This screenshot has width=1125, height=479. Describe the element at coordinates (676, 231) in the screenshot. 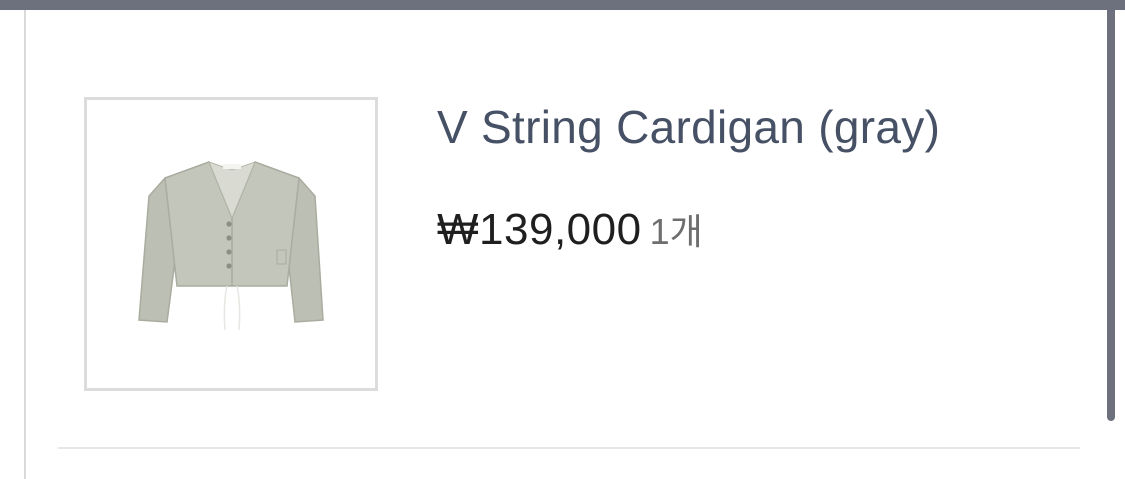

I see `product-quantity: 1개` at that location.